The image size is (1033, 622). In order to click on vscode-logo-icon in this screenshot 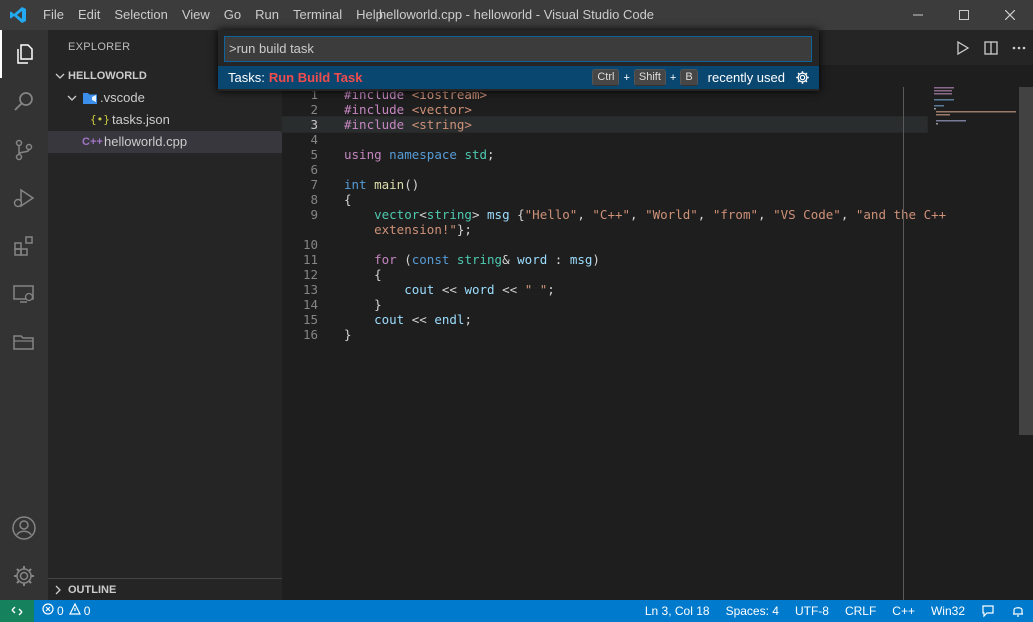, I will do `click(18, 15)`.